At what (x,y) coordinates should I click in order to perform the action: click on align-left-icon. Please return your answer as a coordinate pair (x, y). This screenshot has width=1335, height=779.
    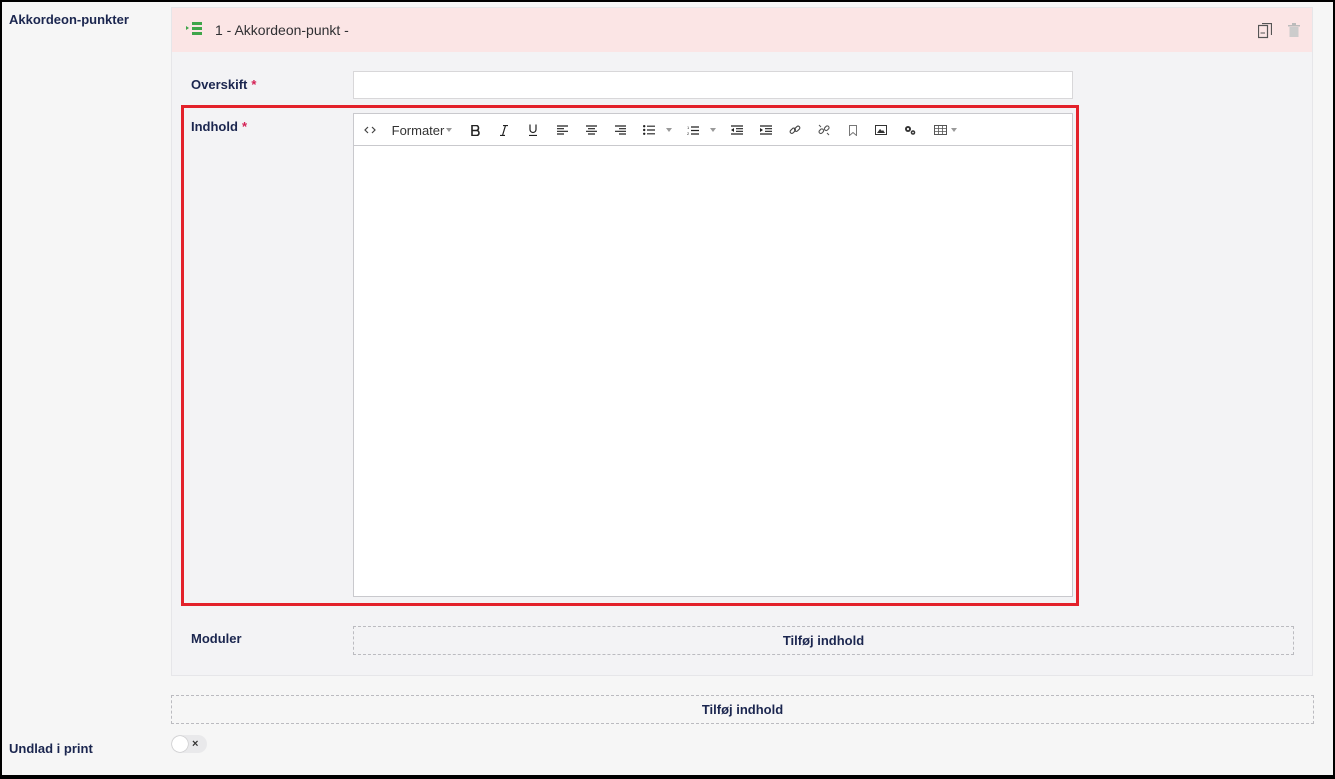
    Looking at the image, I should click on (562, 130).